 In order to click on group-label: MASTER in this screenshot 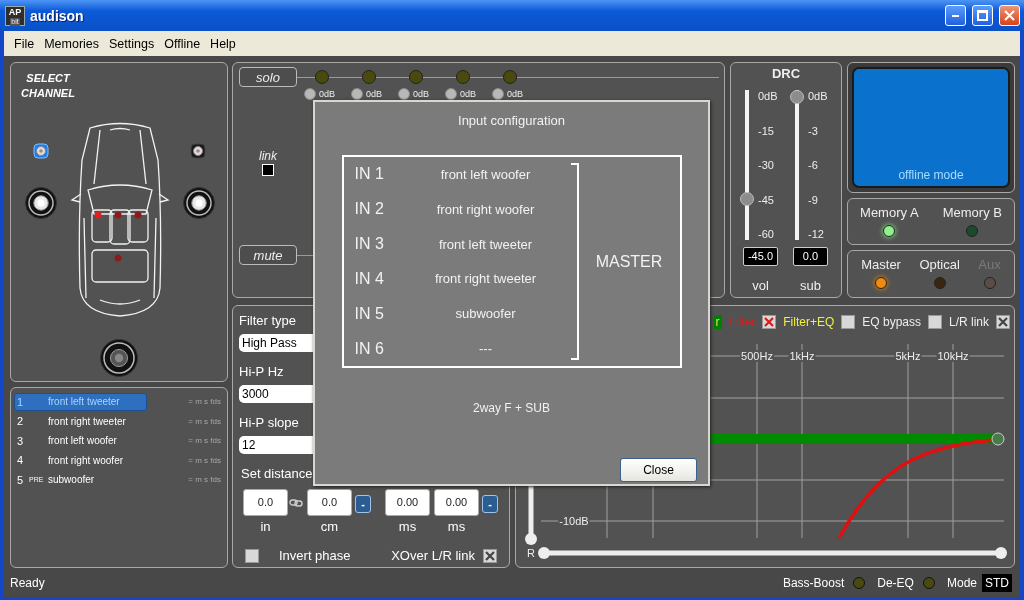, I will do `click(629, 261)`.